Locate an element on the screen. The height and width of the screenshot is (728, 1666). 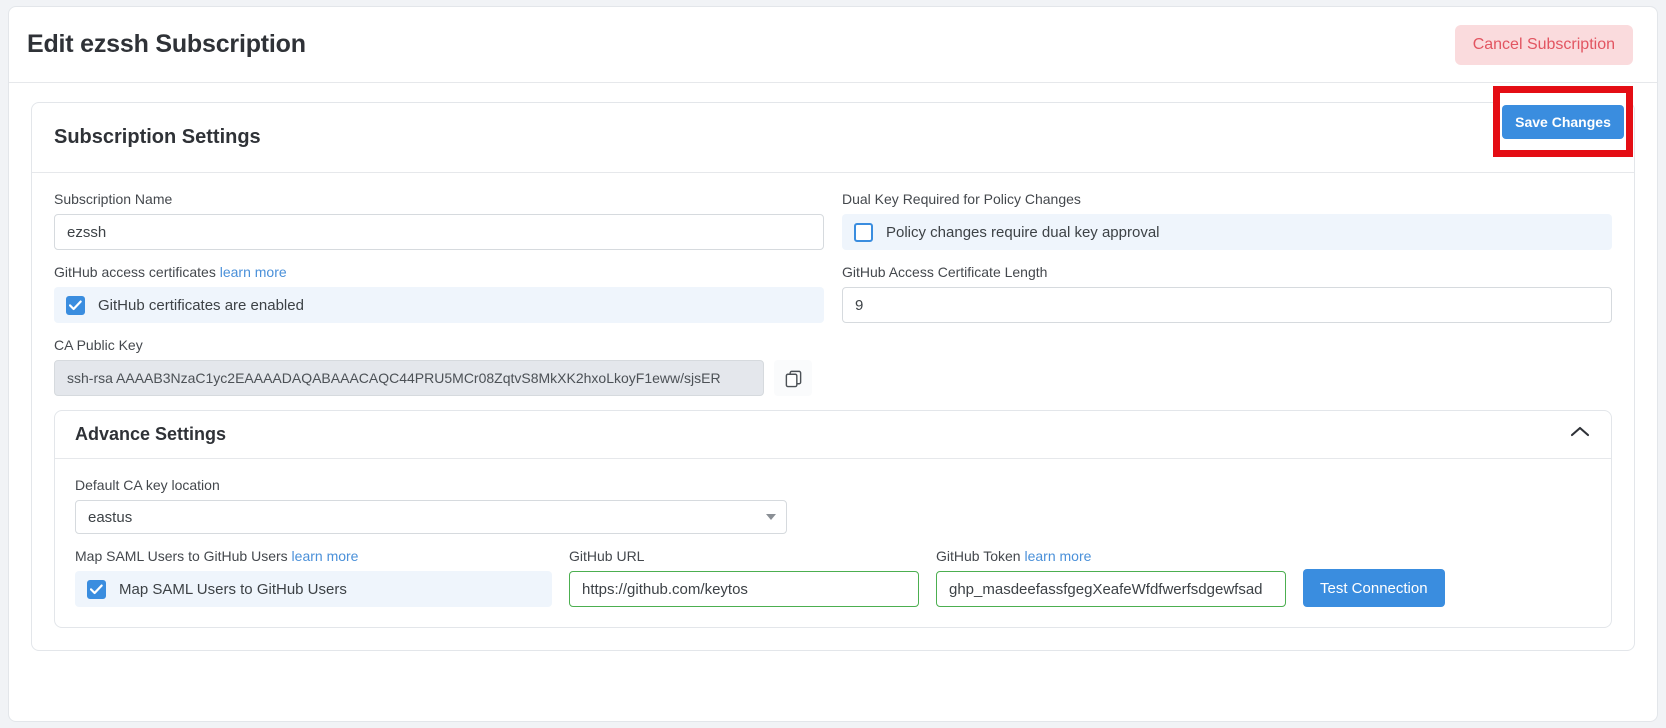
save-changes-button: Save Changes is located at coordinates (1563, 121).